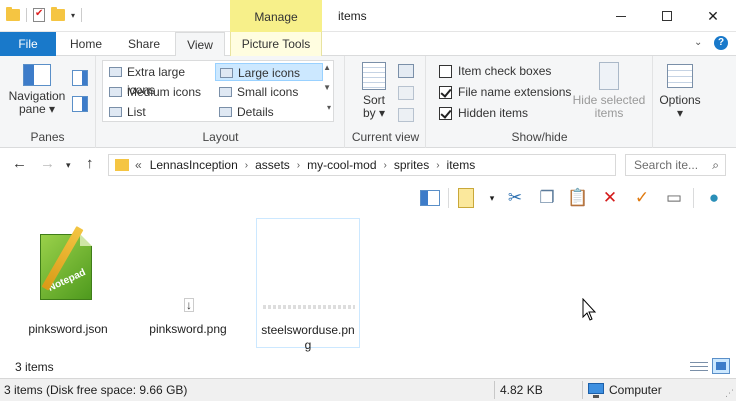  Describe the element at coordinates (642, 198) in the screenshot. I see `check-icon: ✓` at that location.